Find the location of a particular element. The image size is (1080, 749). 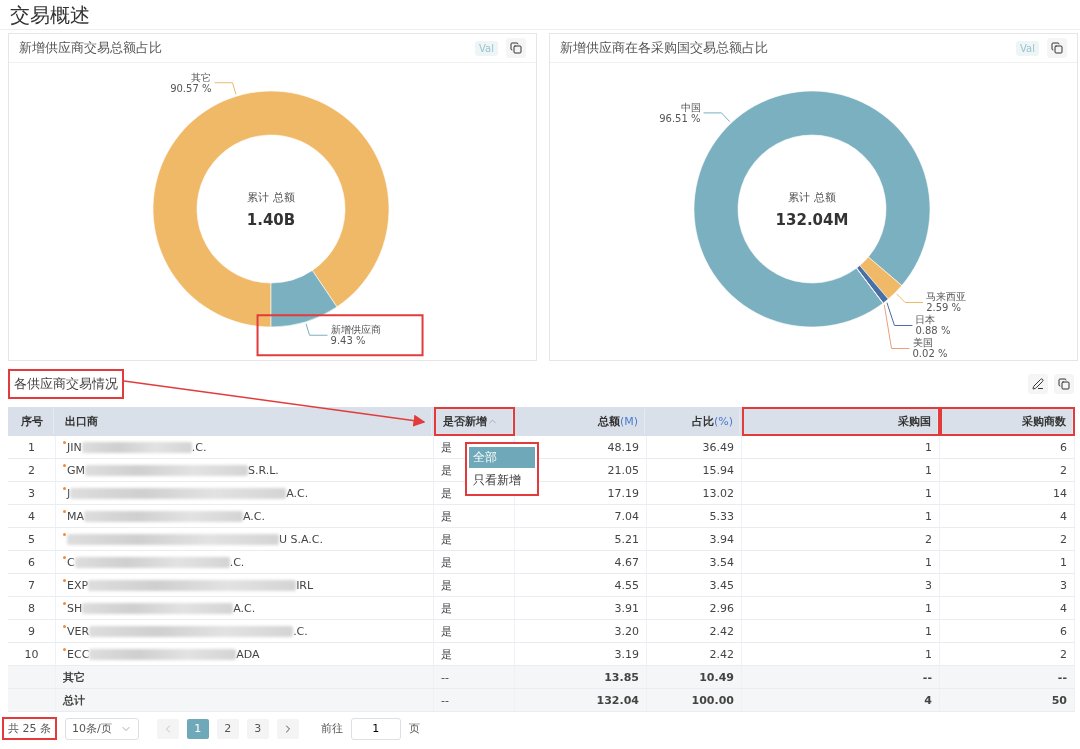

slice-label: 其它 is located at coordinates (201, 77).